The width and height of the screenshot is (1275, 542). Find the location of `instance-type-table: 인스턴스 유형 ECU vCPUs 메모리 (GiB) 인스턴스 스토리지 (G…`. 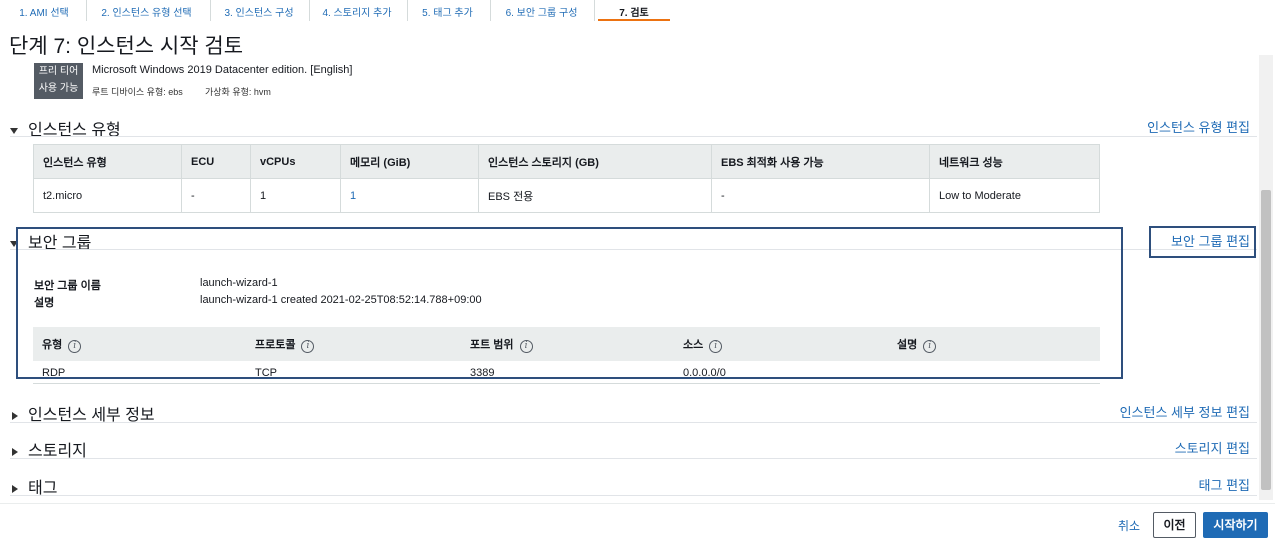

instance-type-table: 인스턴스 유형 ECU vCPUs 메모리 (GiB) 인스턴스 스토리지 (G… is located at coordinates (566, 178).